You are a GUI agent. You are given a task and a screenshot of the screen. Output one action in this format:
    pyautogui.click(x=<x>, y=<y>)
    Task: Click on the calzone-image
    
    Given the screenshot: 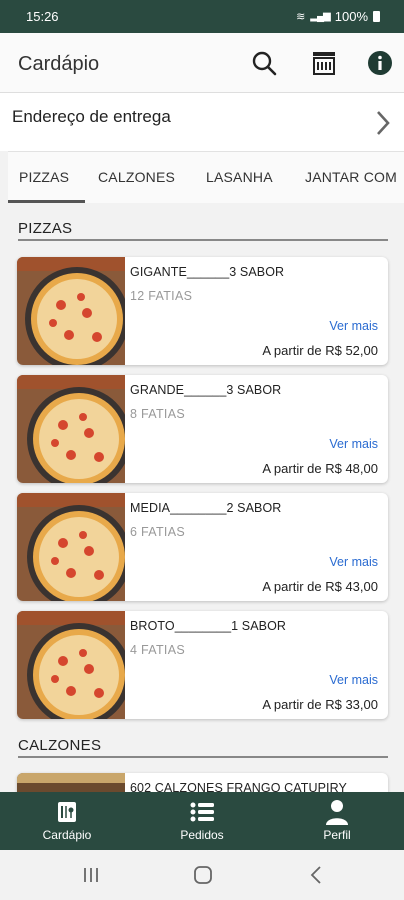 What is the action you would take?
    pyautogui.click(x=71, y=782)
    